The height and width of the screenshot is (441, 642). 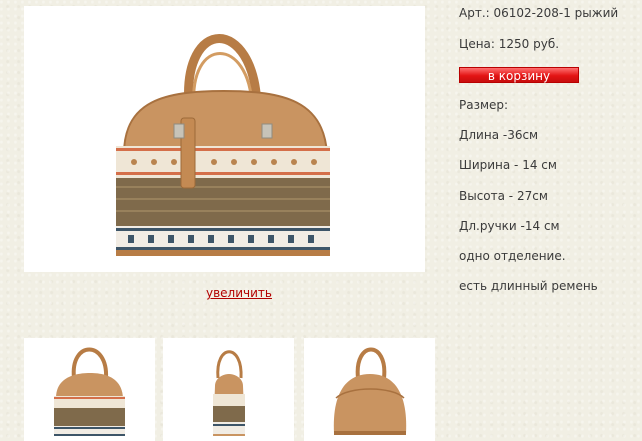 What do you see at coordinates (528, 286) in the screenshot?
I see `spec-strap: есть длинный ремень` at bounding box center [528, 286].